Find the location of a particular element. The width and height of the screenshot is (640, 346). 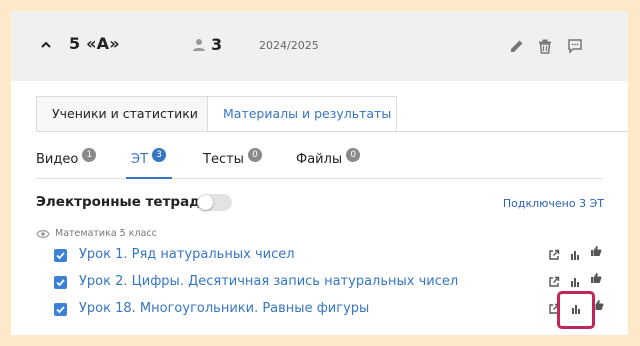

eye-icon is located at coordinates (43, 234).